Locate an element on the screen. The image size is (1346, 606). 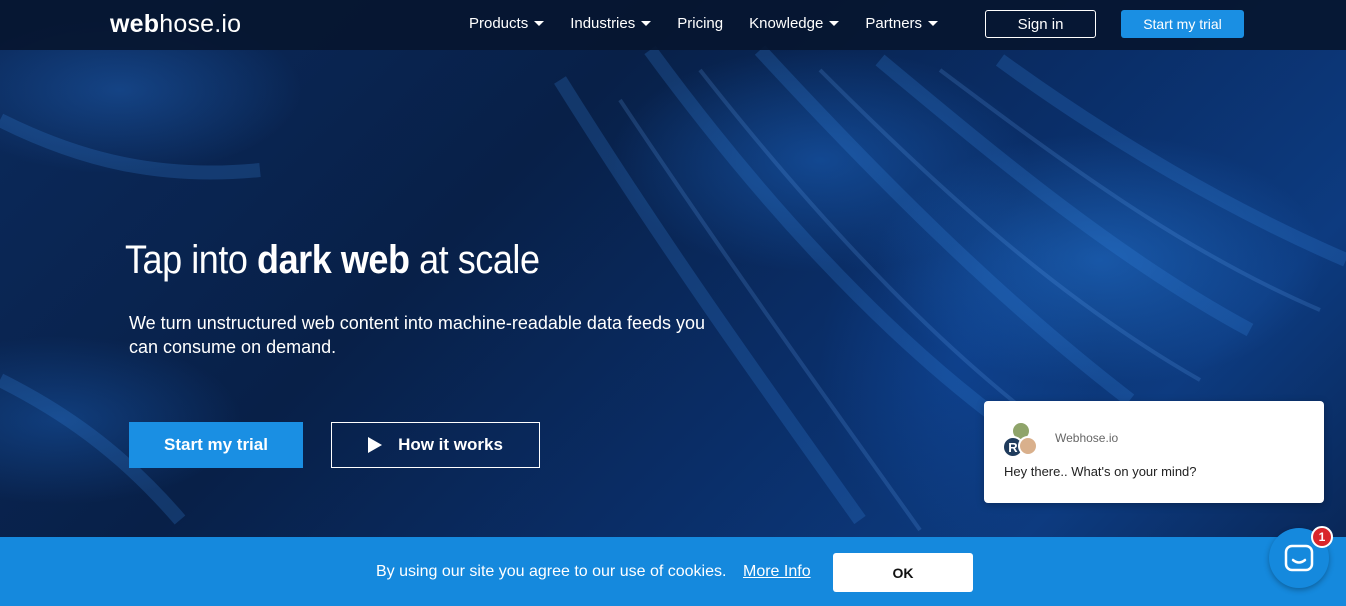
headline-post: at scale is located at coordinates (474, 260).